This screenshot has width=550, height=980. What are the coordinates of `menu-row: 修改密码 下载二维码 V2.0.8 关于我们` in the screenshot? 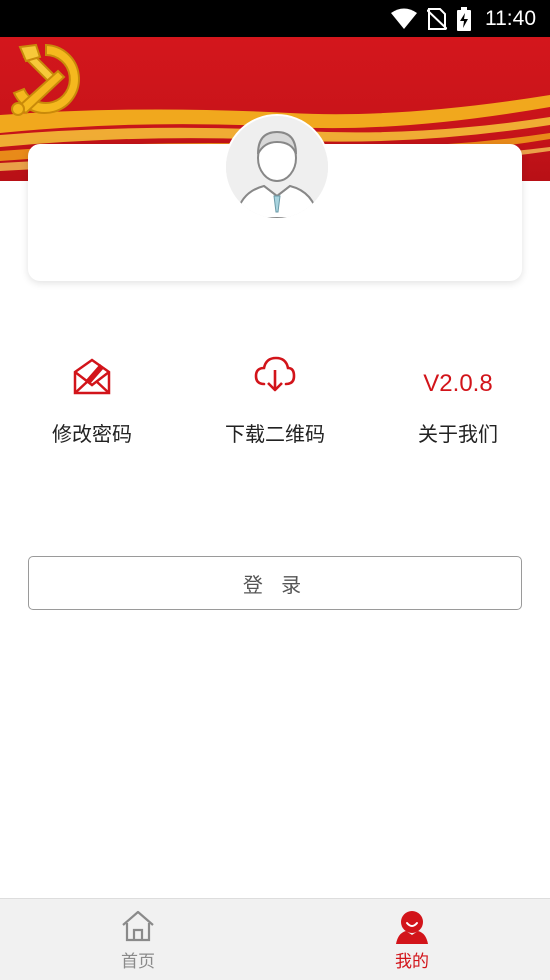 It's located at (275, 400).